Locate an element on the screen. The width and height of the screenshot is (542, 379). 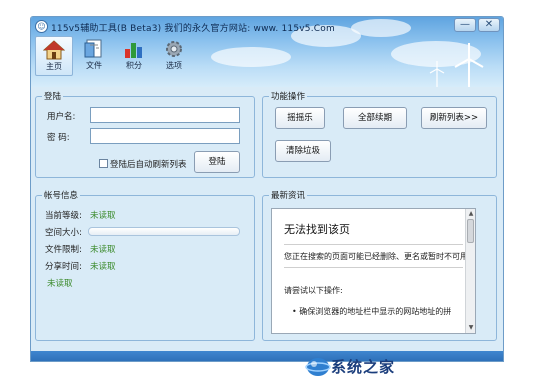
news-bullet: • 确保浏览器的地址栏中显示的网站地址的拼 is located at coordinates (372, 311).